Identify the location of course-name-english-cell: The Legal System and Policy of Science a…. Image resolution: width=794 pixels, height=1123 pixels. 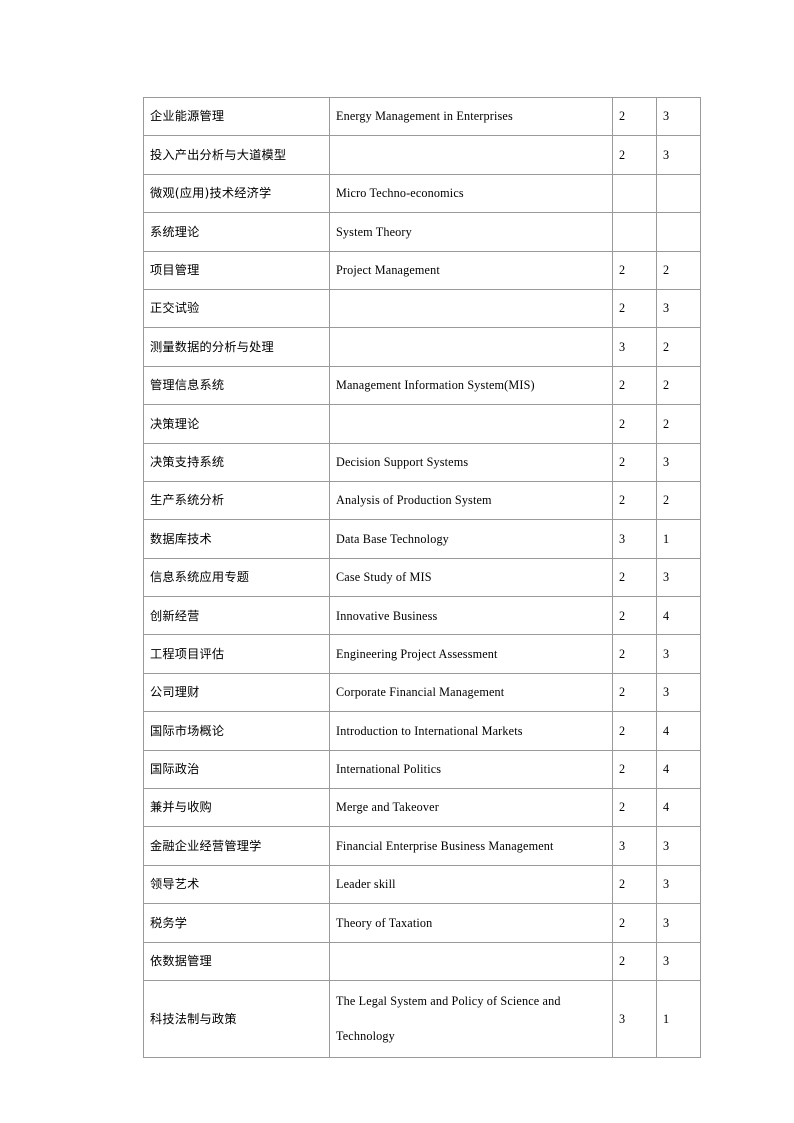
(471, 1018).